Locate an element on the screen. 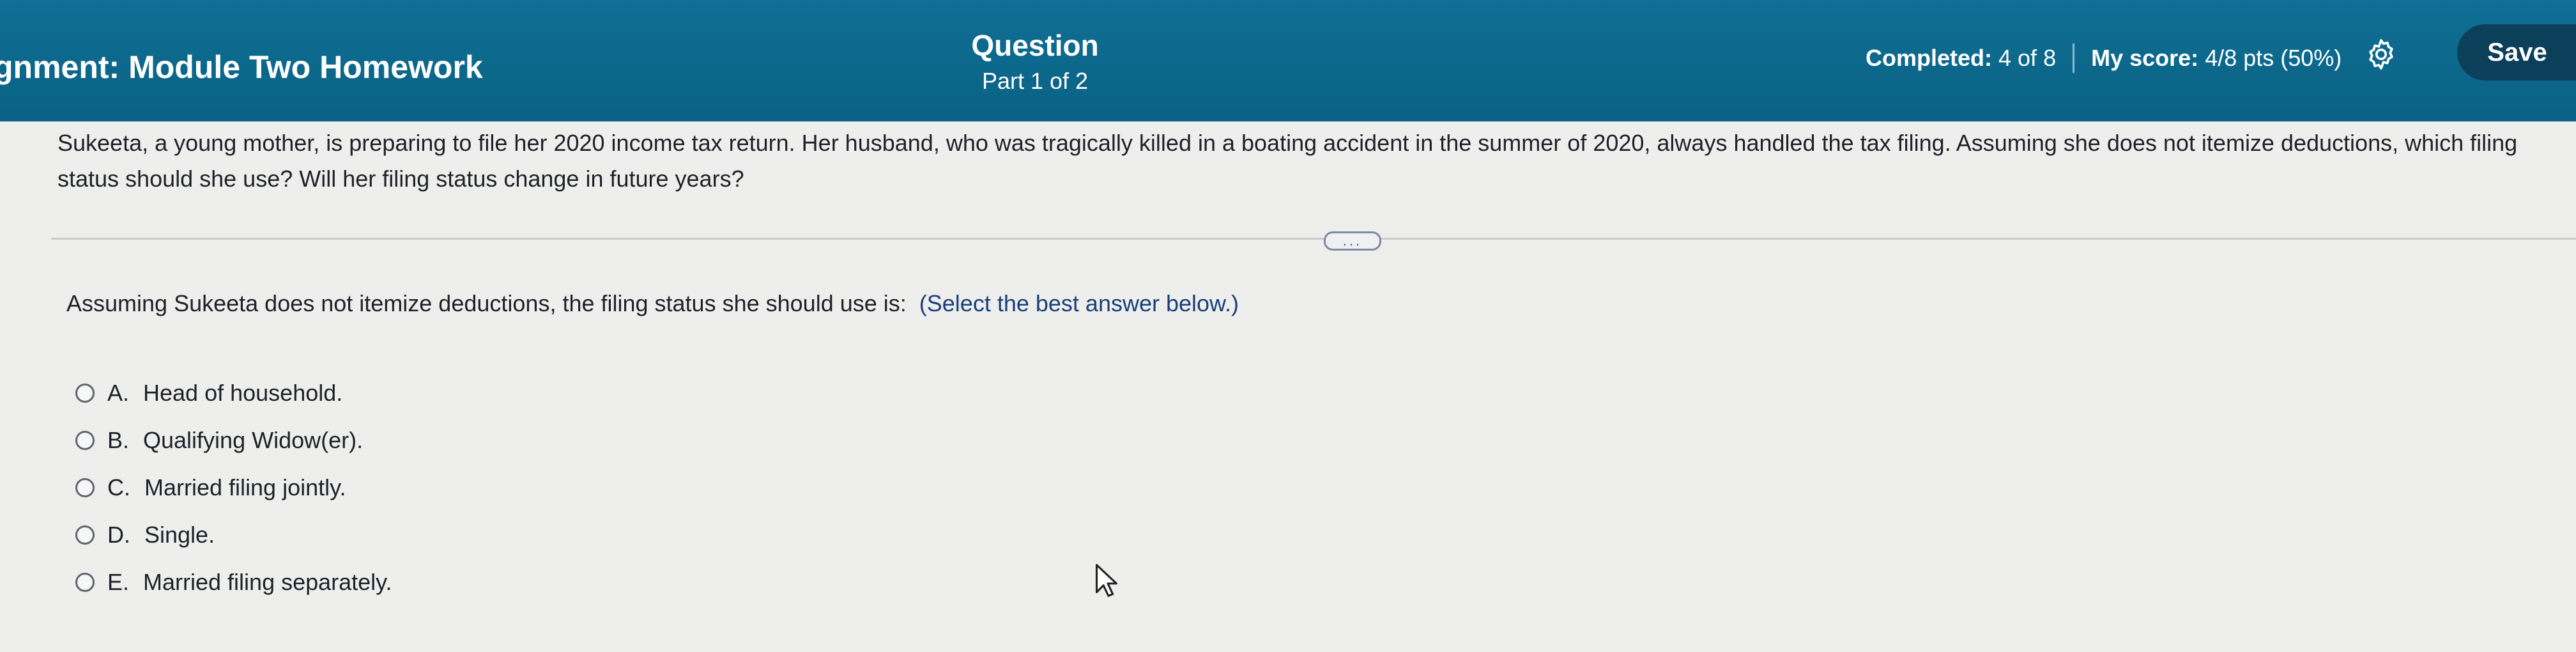 This screenshot has height=652, width=2576. question-divider is located at coordinates (1313, 239).